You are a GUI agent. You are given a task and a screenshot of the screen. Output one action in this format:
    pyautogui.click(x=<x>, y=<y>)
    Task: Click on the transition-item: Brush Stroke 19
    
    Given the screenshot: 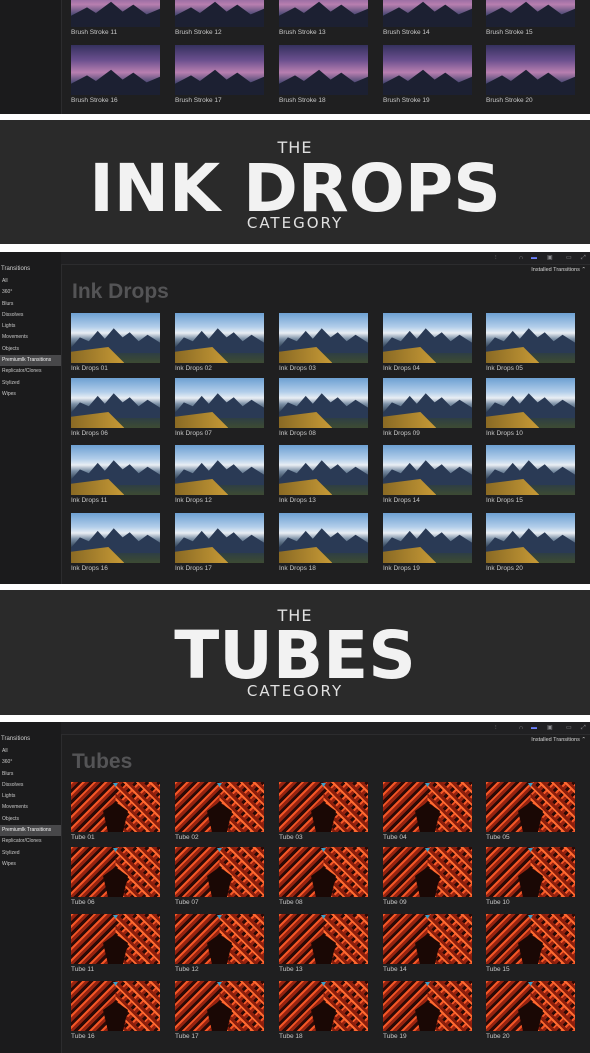 What is the action you would take?
    pyautogui.click(x=427, y=74)
    